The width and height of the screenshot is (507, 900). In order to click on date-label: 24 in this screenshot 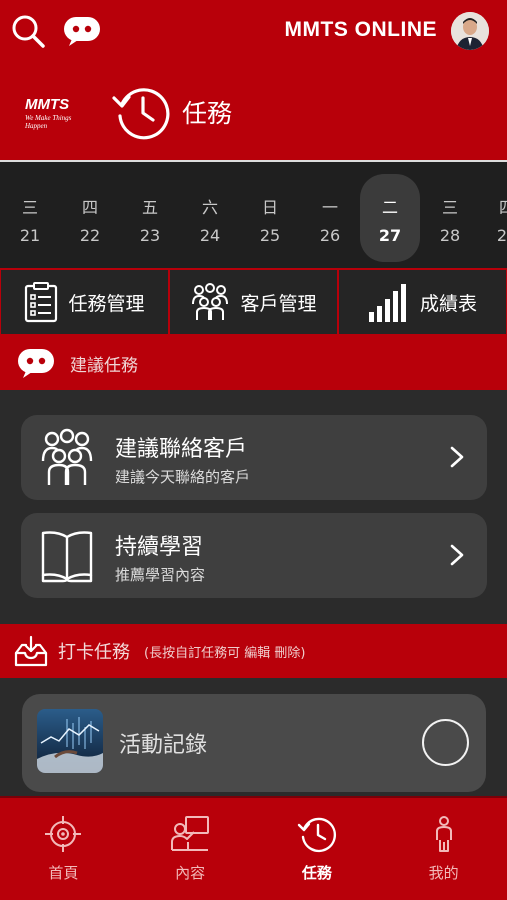, I will do `click(210, 235)`.